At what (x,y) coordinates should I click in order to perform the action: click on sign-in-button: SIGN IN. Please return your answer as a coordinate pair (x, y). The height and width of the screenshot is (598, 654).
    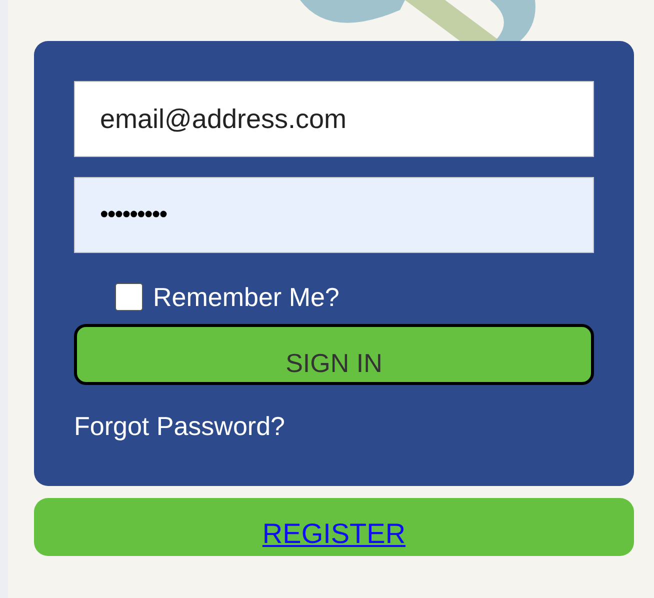
    Looking at the image, I should click on (334, 354).